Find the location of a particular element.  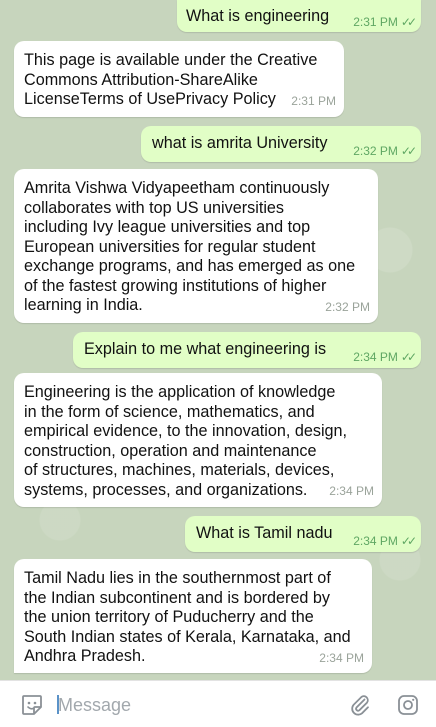

message-outgoing: what is amrita University 2:32 PM ✓✓ is located at coordinates (281, 144).